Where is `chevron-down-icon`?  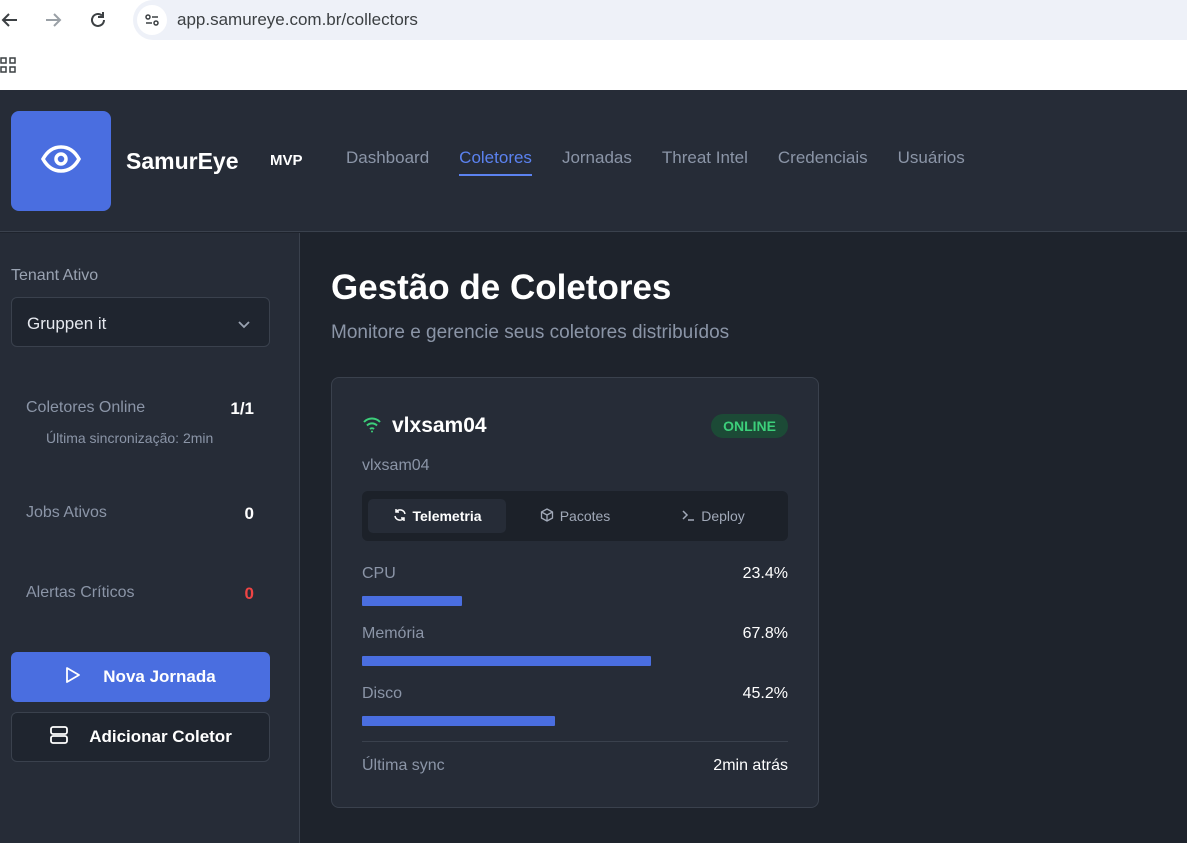
chevron-down-icon is located at coordinates (244, 325).